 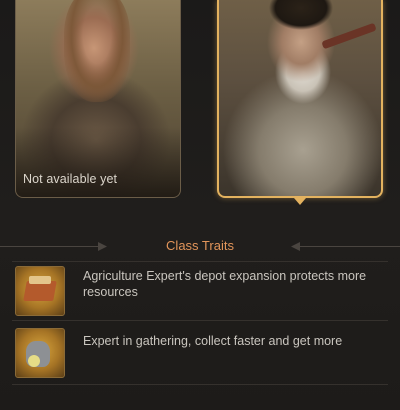 I want to click on gathering-icon, so click(x=40, y=353).